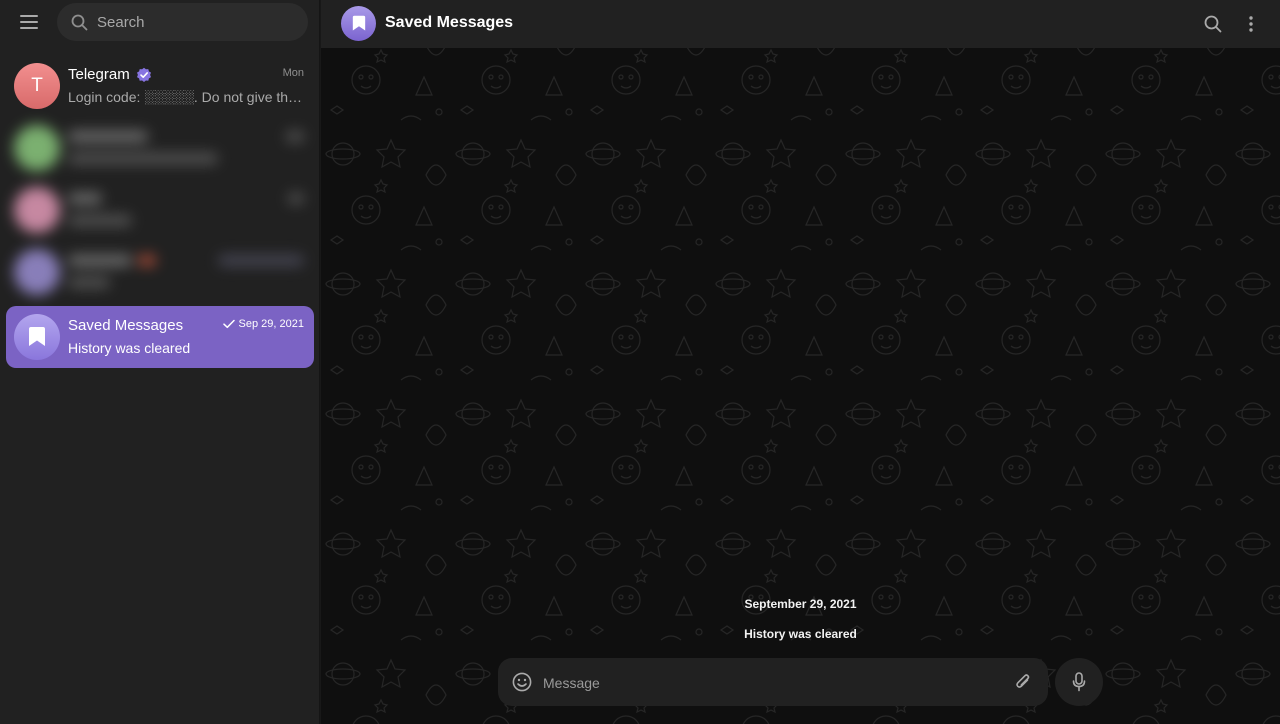  I want to click on chat-name: Saved Messages, so click(126, 325).